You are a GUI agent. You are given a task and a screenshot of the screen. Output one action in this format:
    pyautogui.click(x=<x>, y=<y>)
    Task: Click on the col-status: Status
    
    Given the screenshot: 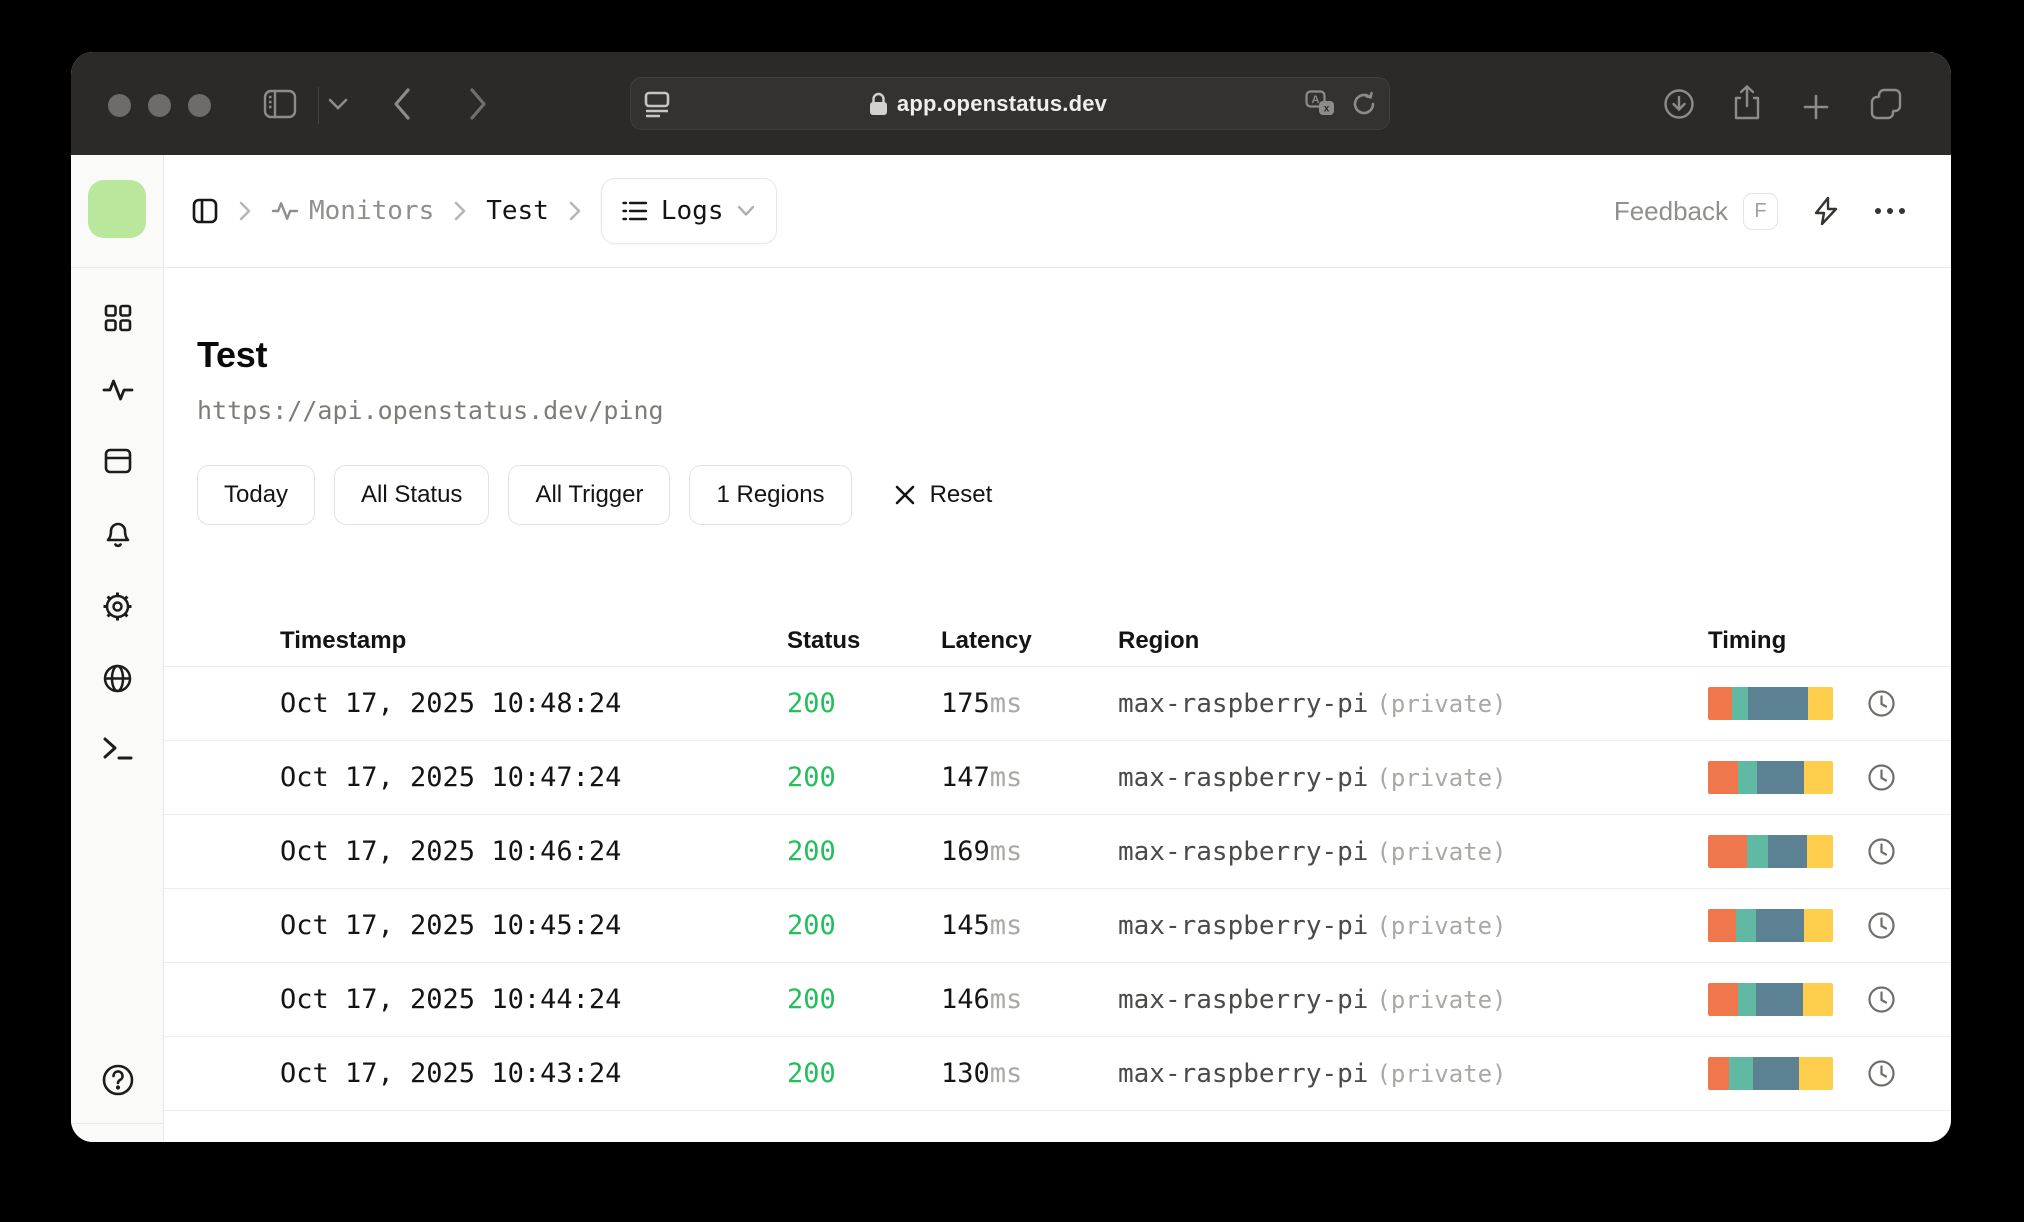 What is the action you would take?
    pyautogui.click(x=824, y=640)
    